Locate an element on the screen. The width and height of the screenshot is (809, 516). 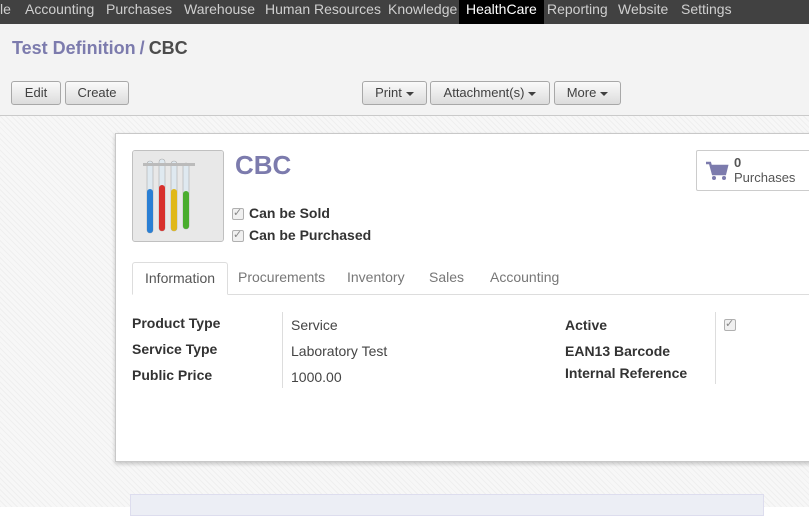
edit-button: Edit is located at coordinates (36, 93).